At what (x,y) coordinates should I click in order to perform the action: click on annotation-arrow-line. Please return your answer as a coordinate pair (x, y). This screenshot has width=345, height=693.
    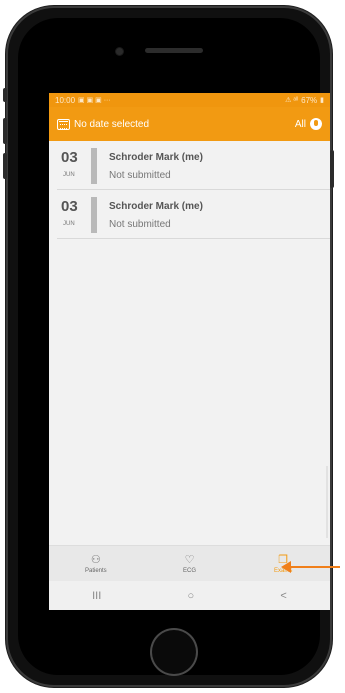
    Looking at the image, I should click on (314, 567).